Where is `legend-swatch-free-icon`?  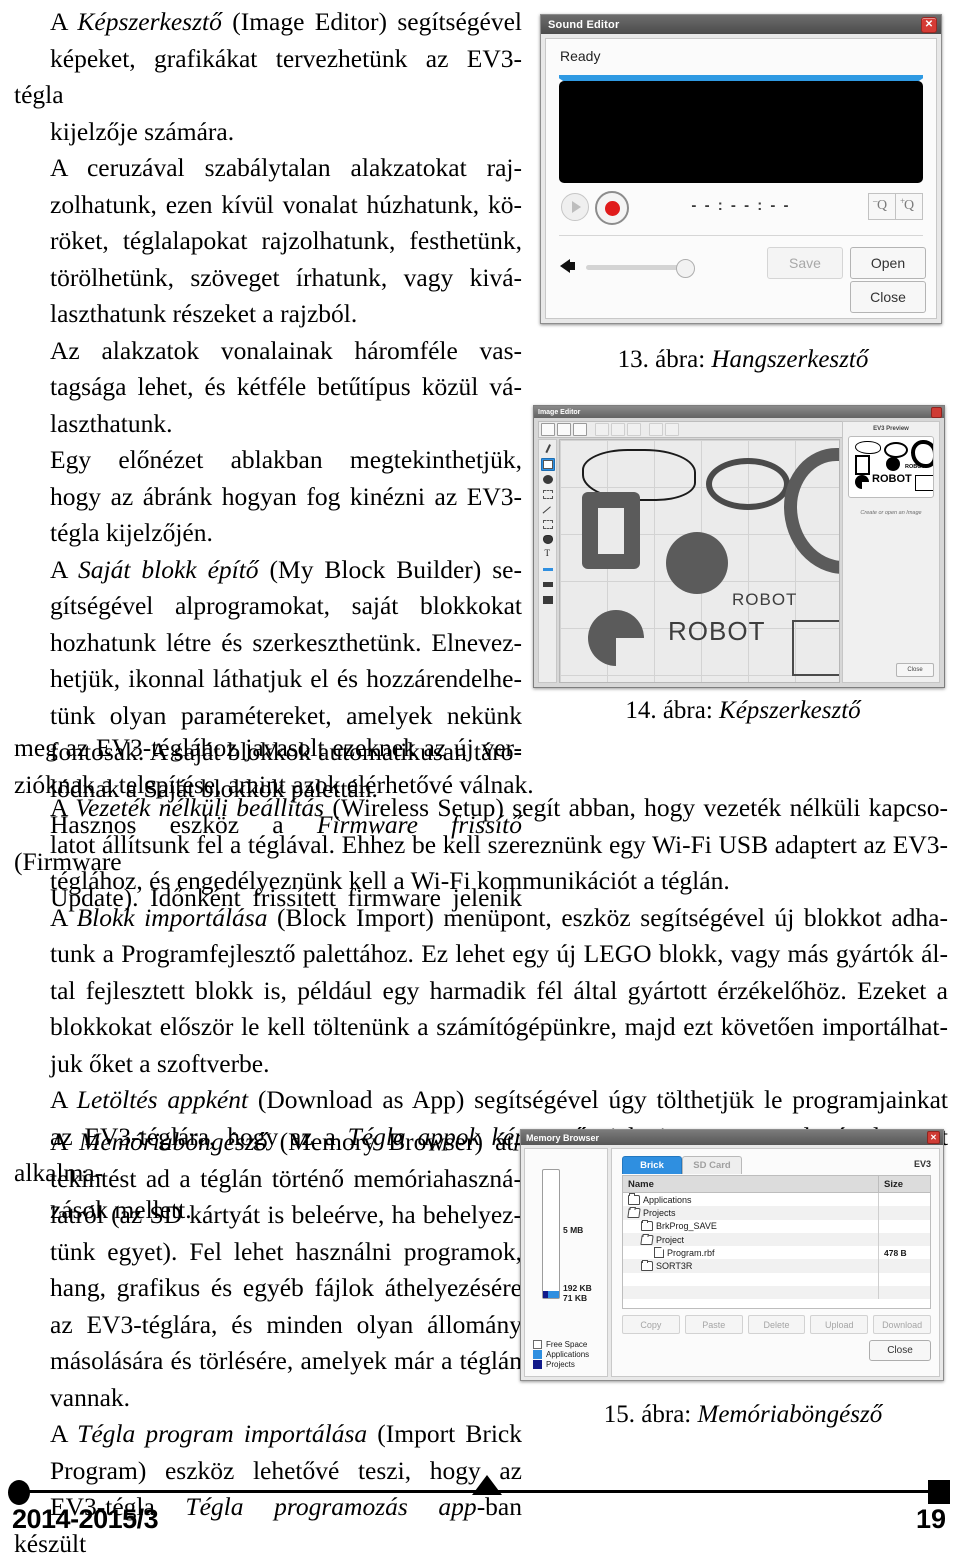 legend-swatch-free-icon is located at coordinates (537, 1344).